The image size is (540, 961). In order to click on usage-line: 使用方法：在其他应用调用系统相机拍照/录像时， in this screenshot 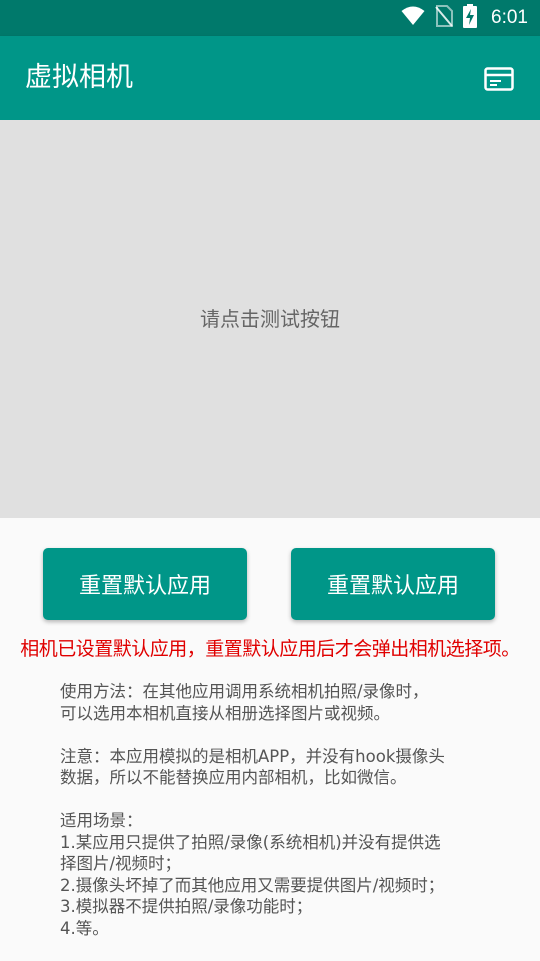, I will do `click(244, 691)`.